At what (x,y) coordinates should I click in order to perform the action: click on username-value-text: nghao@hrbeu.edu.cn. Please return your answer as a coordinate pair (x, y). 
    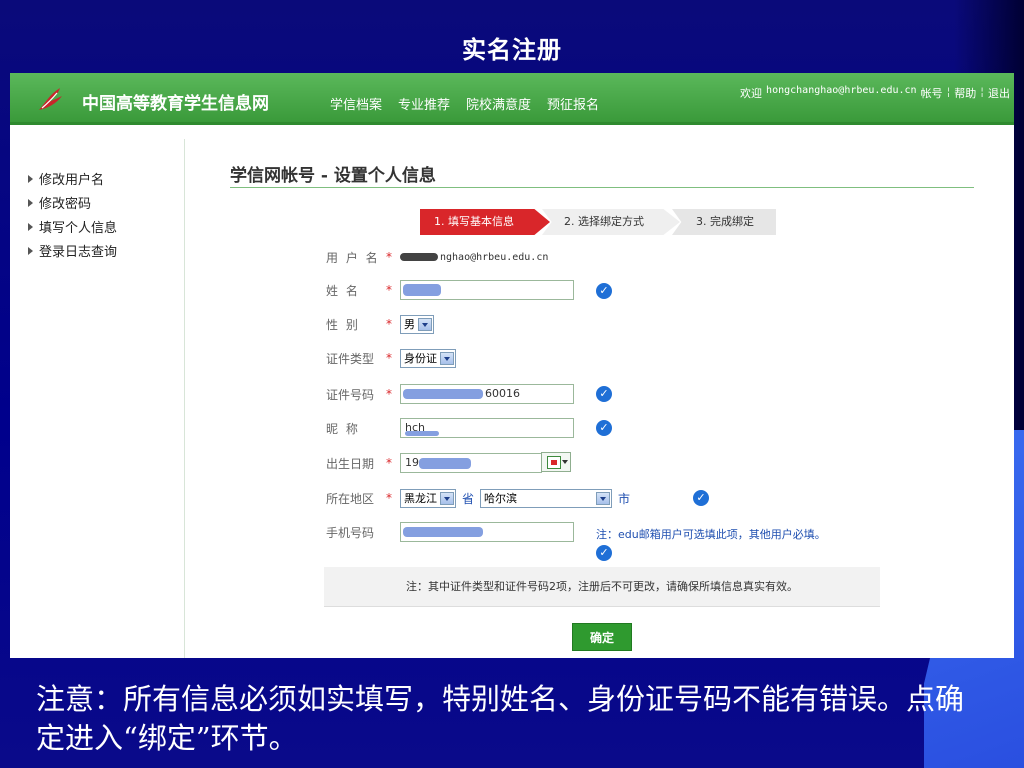
    Looking at the image, I should click on (494, 257).